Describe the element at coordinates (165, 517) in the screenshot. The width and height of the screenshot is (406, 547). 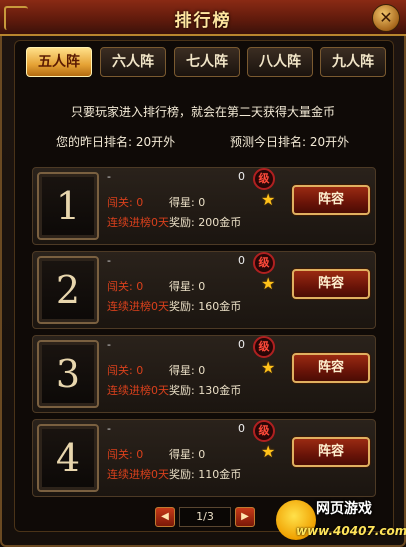
I see `prev-page-button: ◀` at that location.